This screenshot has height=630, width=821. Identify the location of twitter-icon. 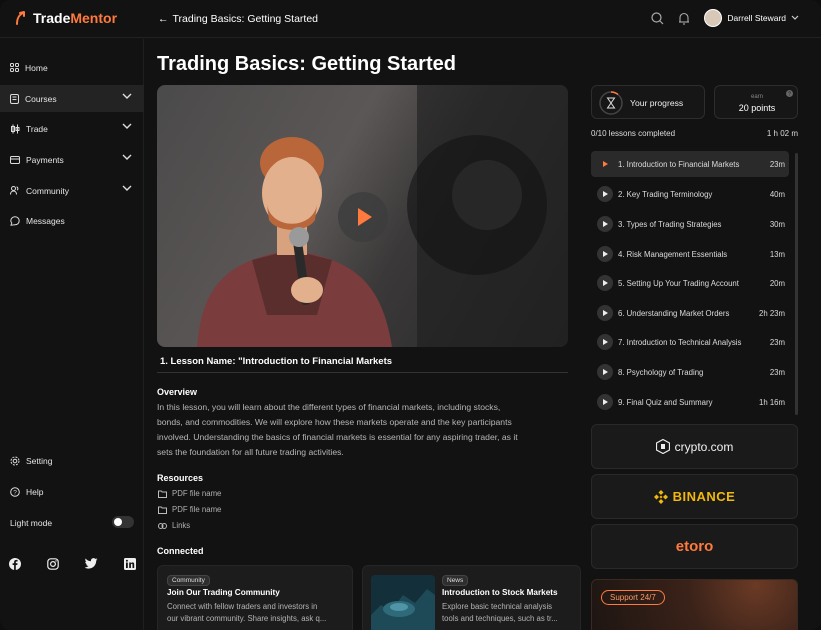
(91, 563).